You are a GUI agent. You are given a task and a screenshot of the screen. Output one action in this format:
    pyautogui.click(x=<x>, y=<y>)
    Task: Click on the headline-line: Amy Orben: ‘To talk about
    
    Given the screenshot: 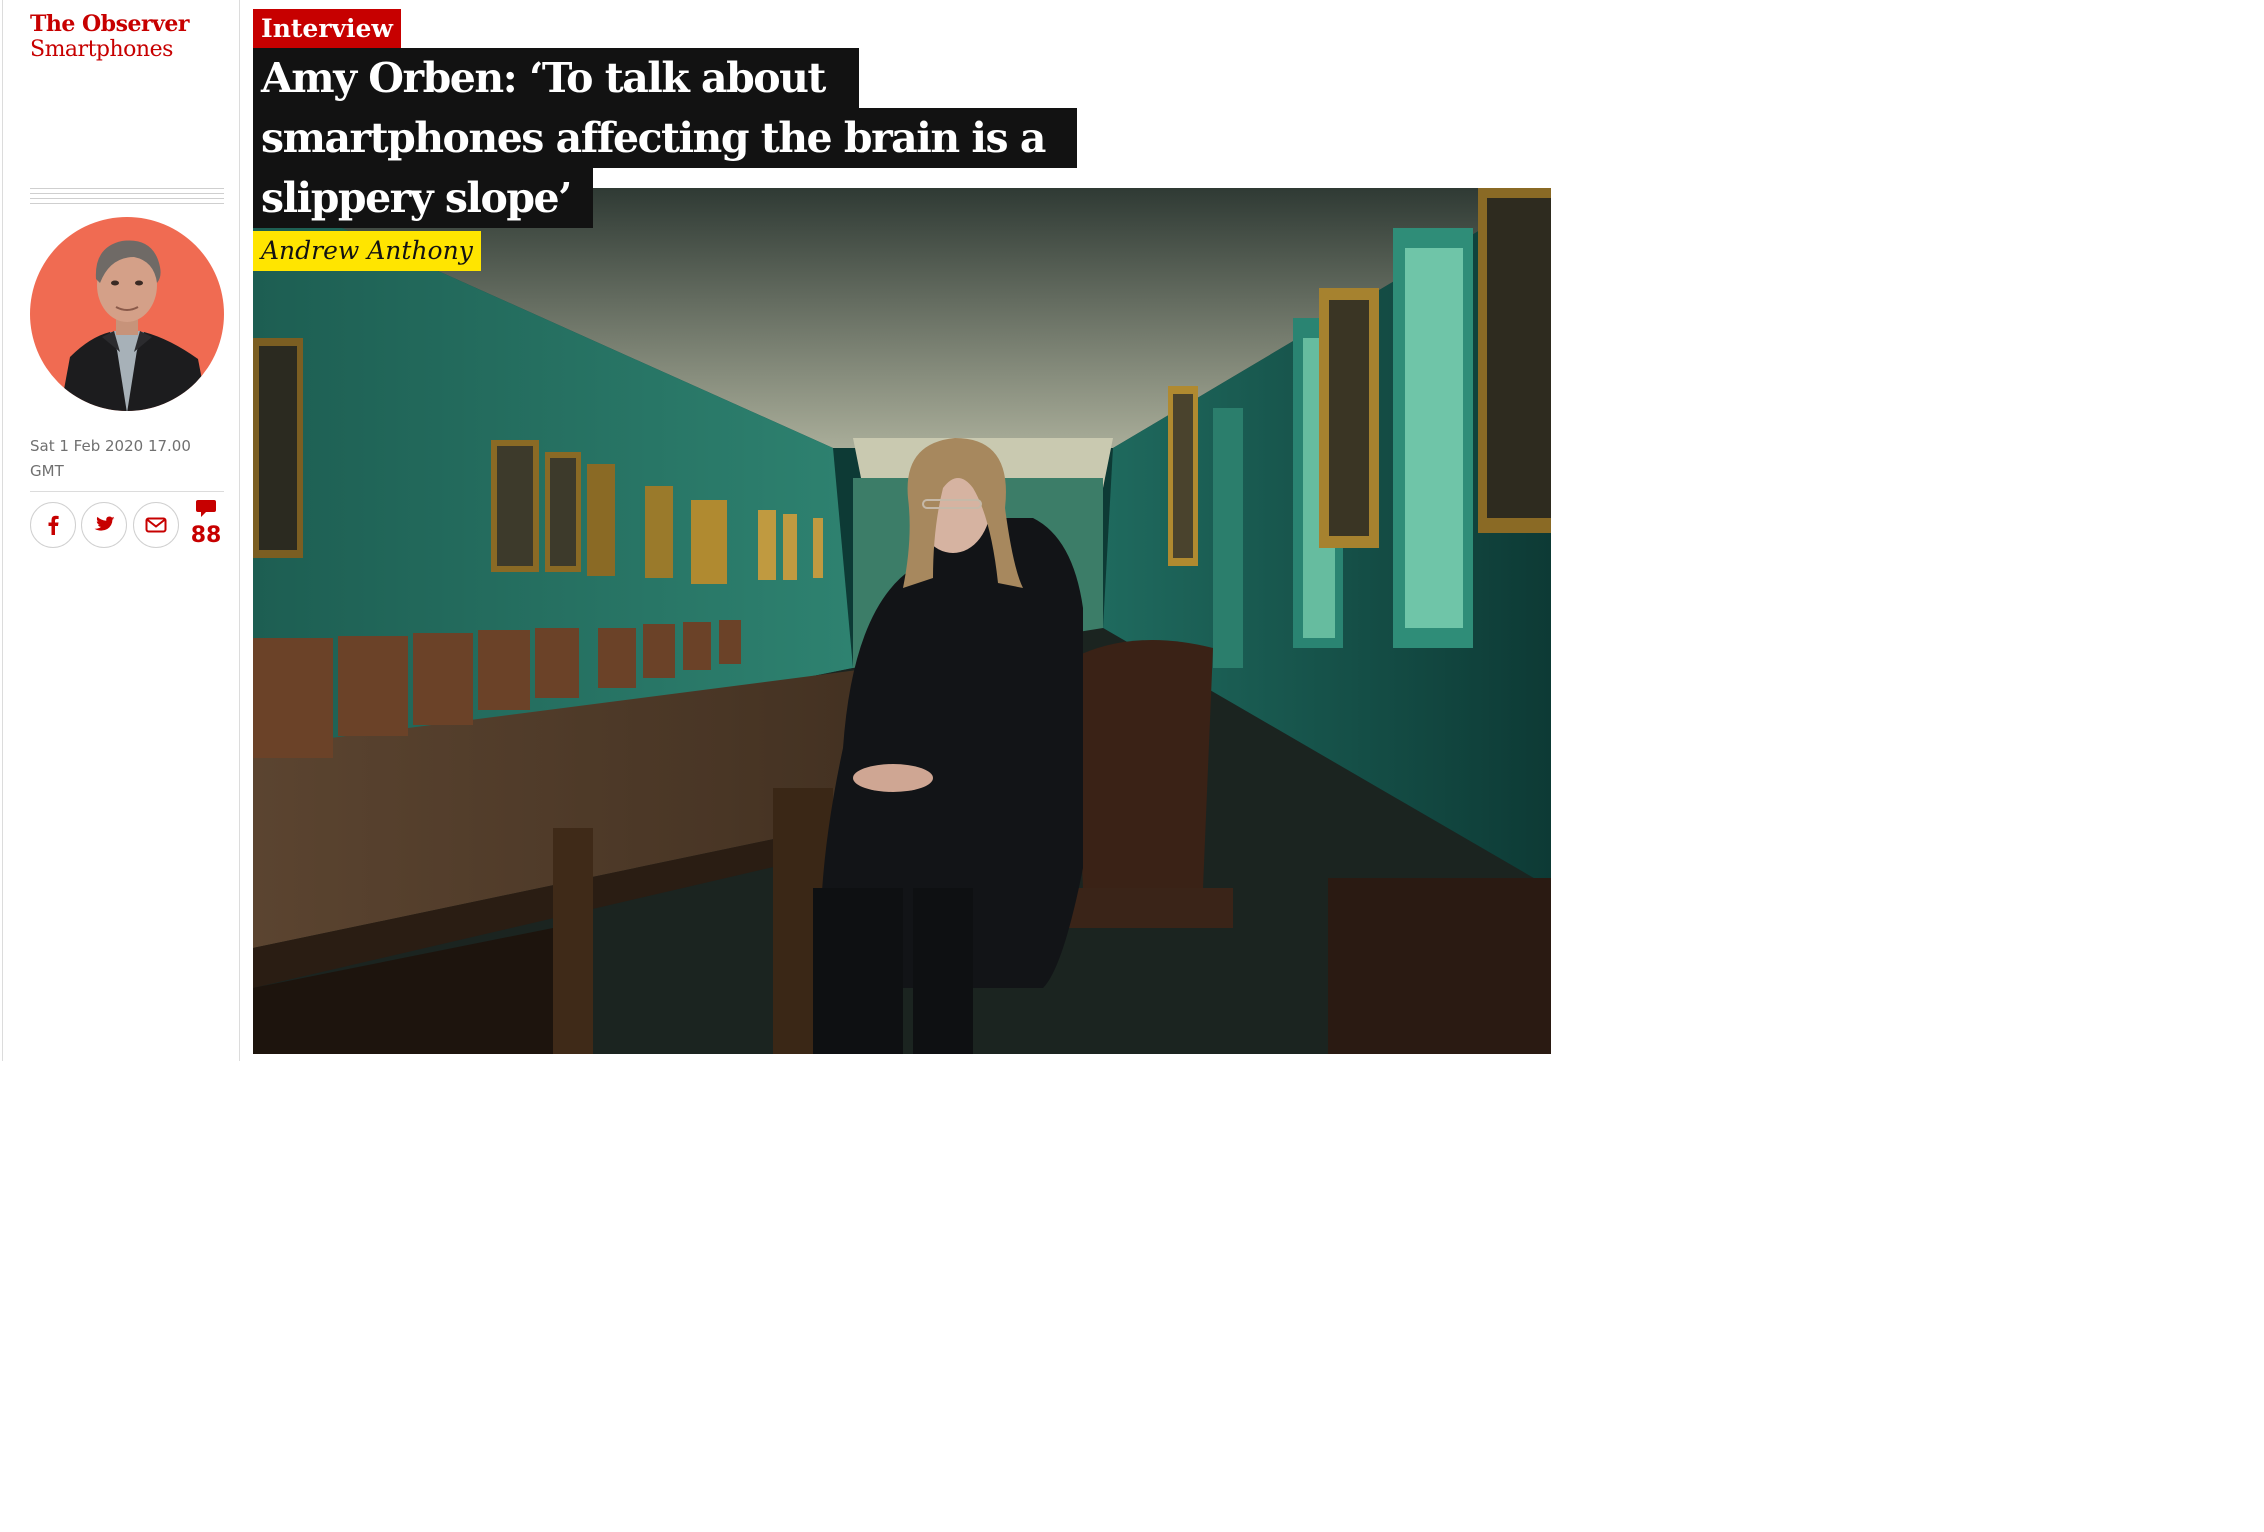 What is the action you would take?
    pyautogui.click(x=556, y=78)
    